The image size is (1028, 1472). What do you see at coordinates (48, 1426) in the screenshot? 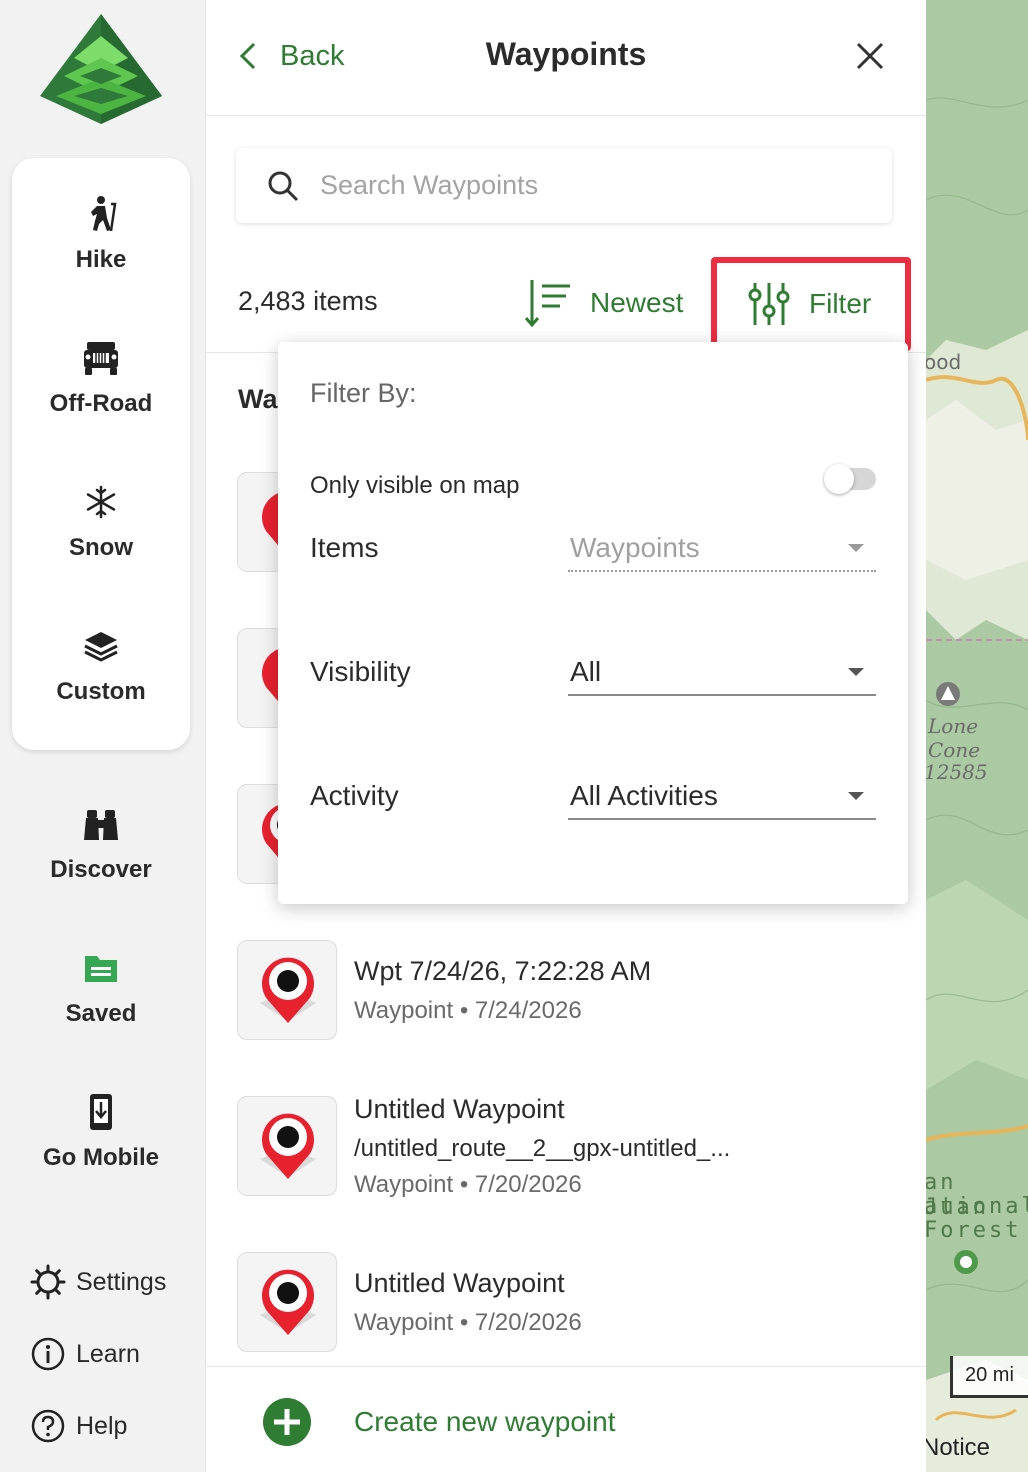
I see `help-icon` at bounding box center [48, 1426].